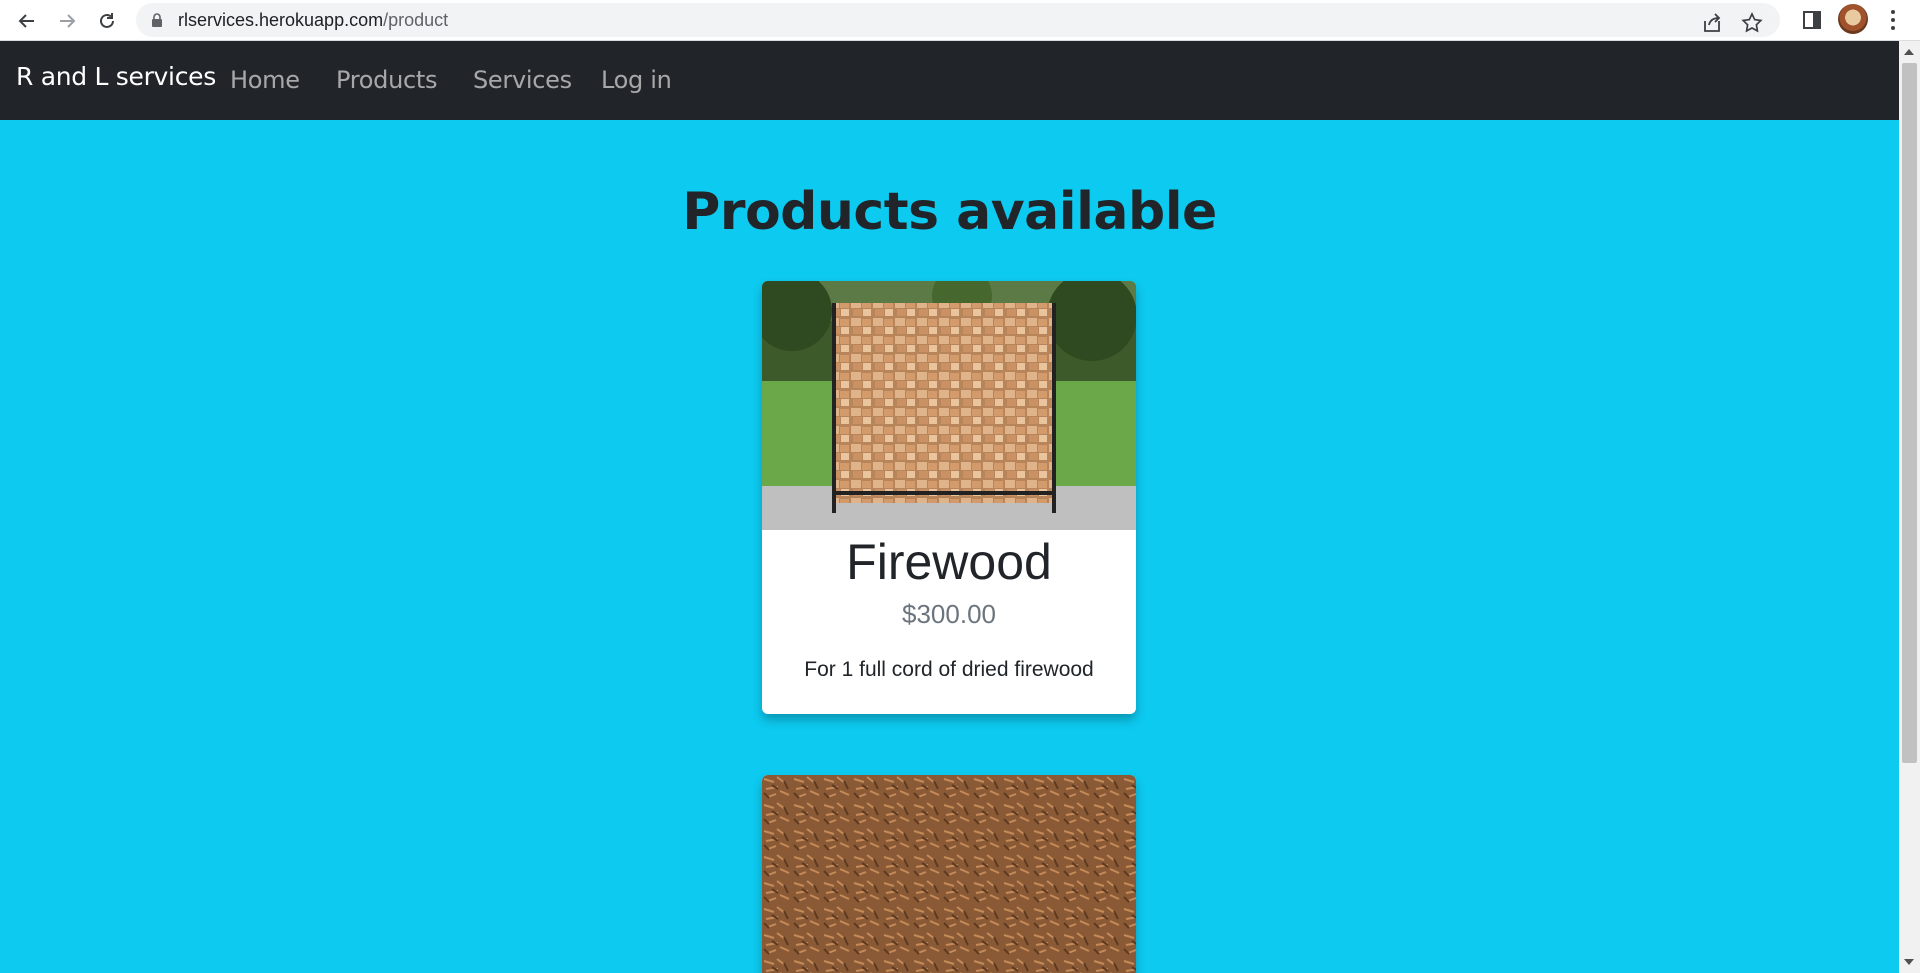 The image size is (1920, 973). I want to click on product-card, so click(949, 874).